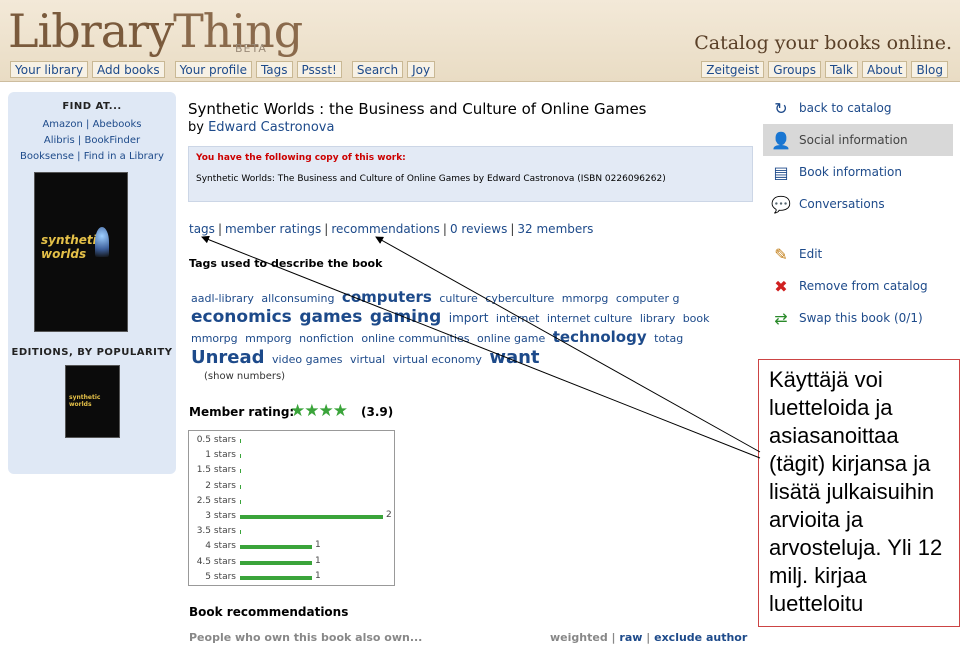 Image resolution: width=960 pixels, height=655 pixels. I want to click on tab-your-library: Your library, so click(49, 69).